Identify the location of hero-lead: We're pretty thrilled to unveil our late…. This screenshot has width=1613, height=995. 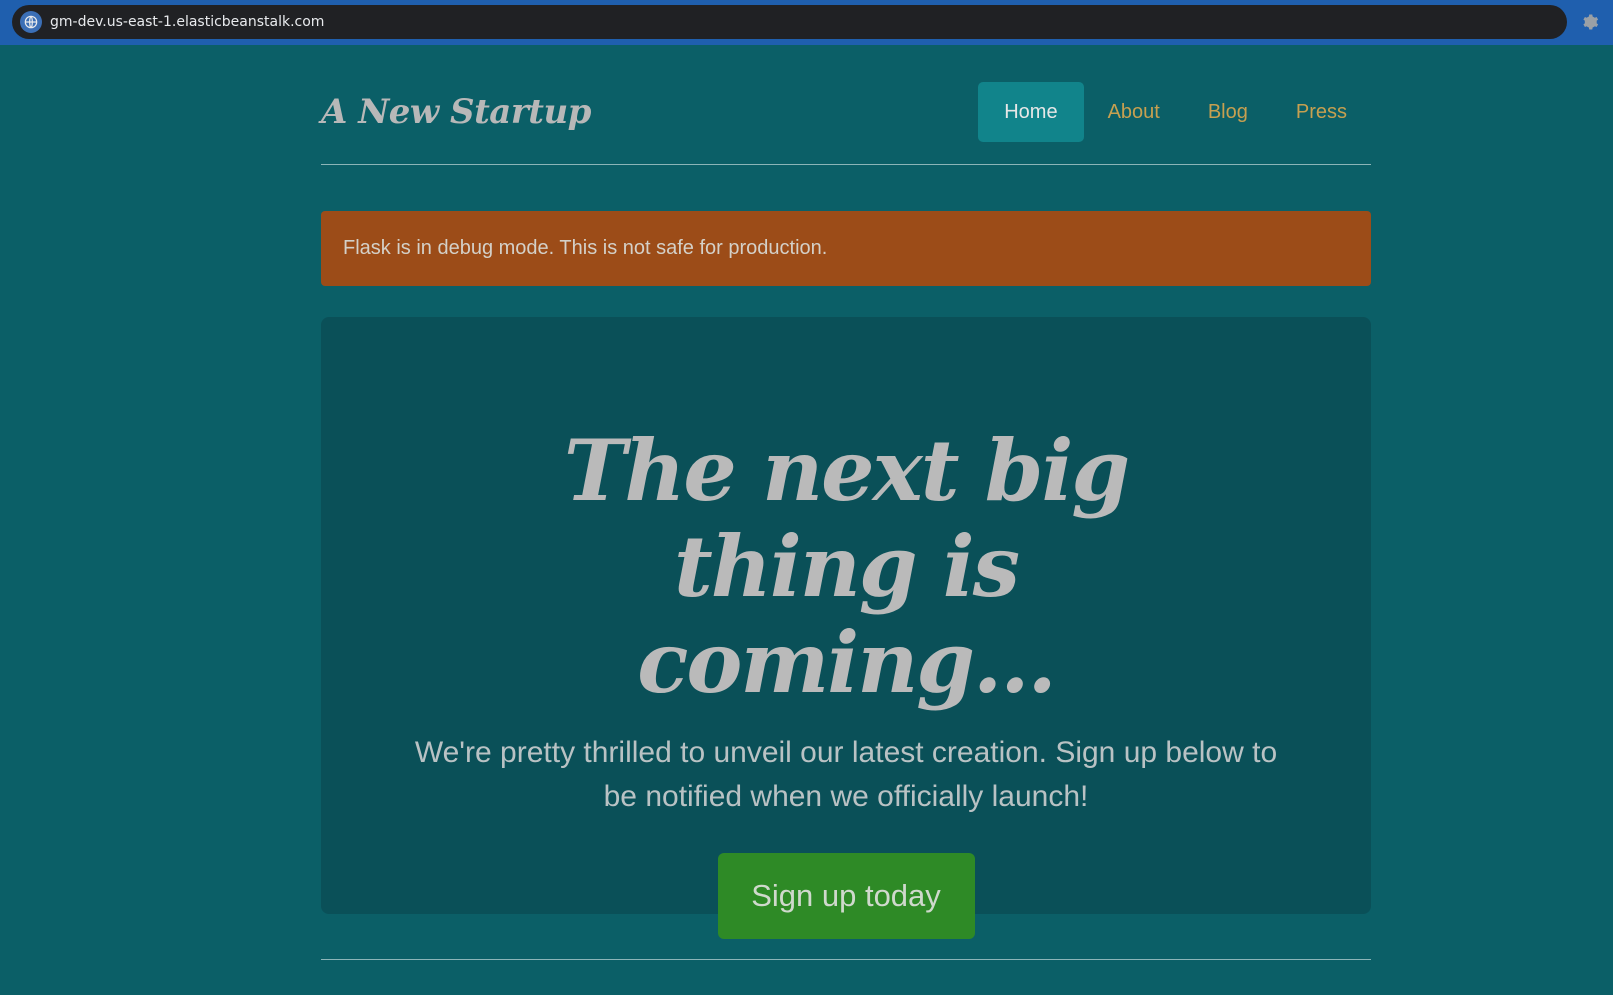
(846, 774).